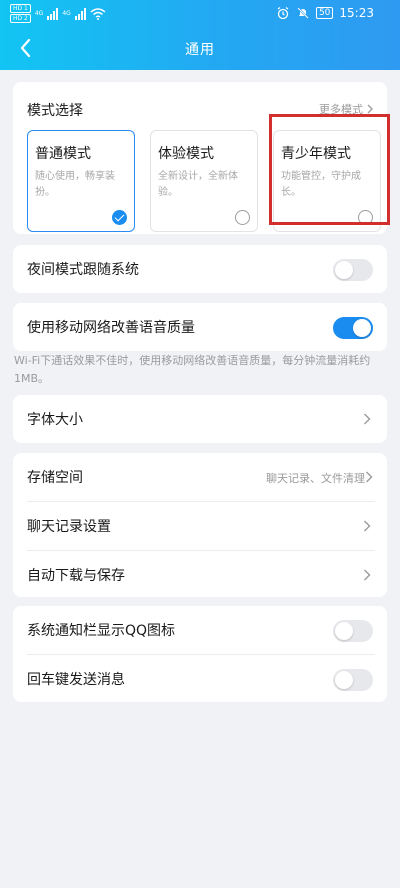  I want to click on auto-download-row: 自动下载与保存, so click(200, 575).